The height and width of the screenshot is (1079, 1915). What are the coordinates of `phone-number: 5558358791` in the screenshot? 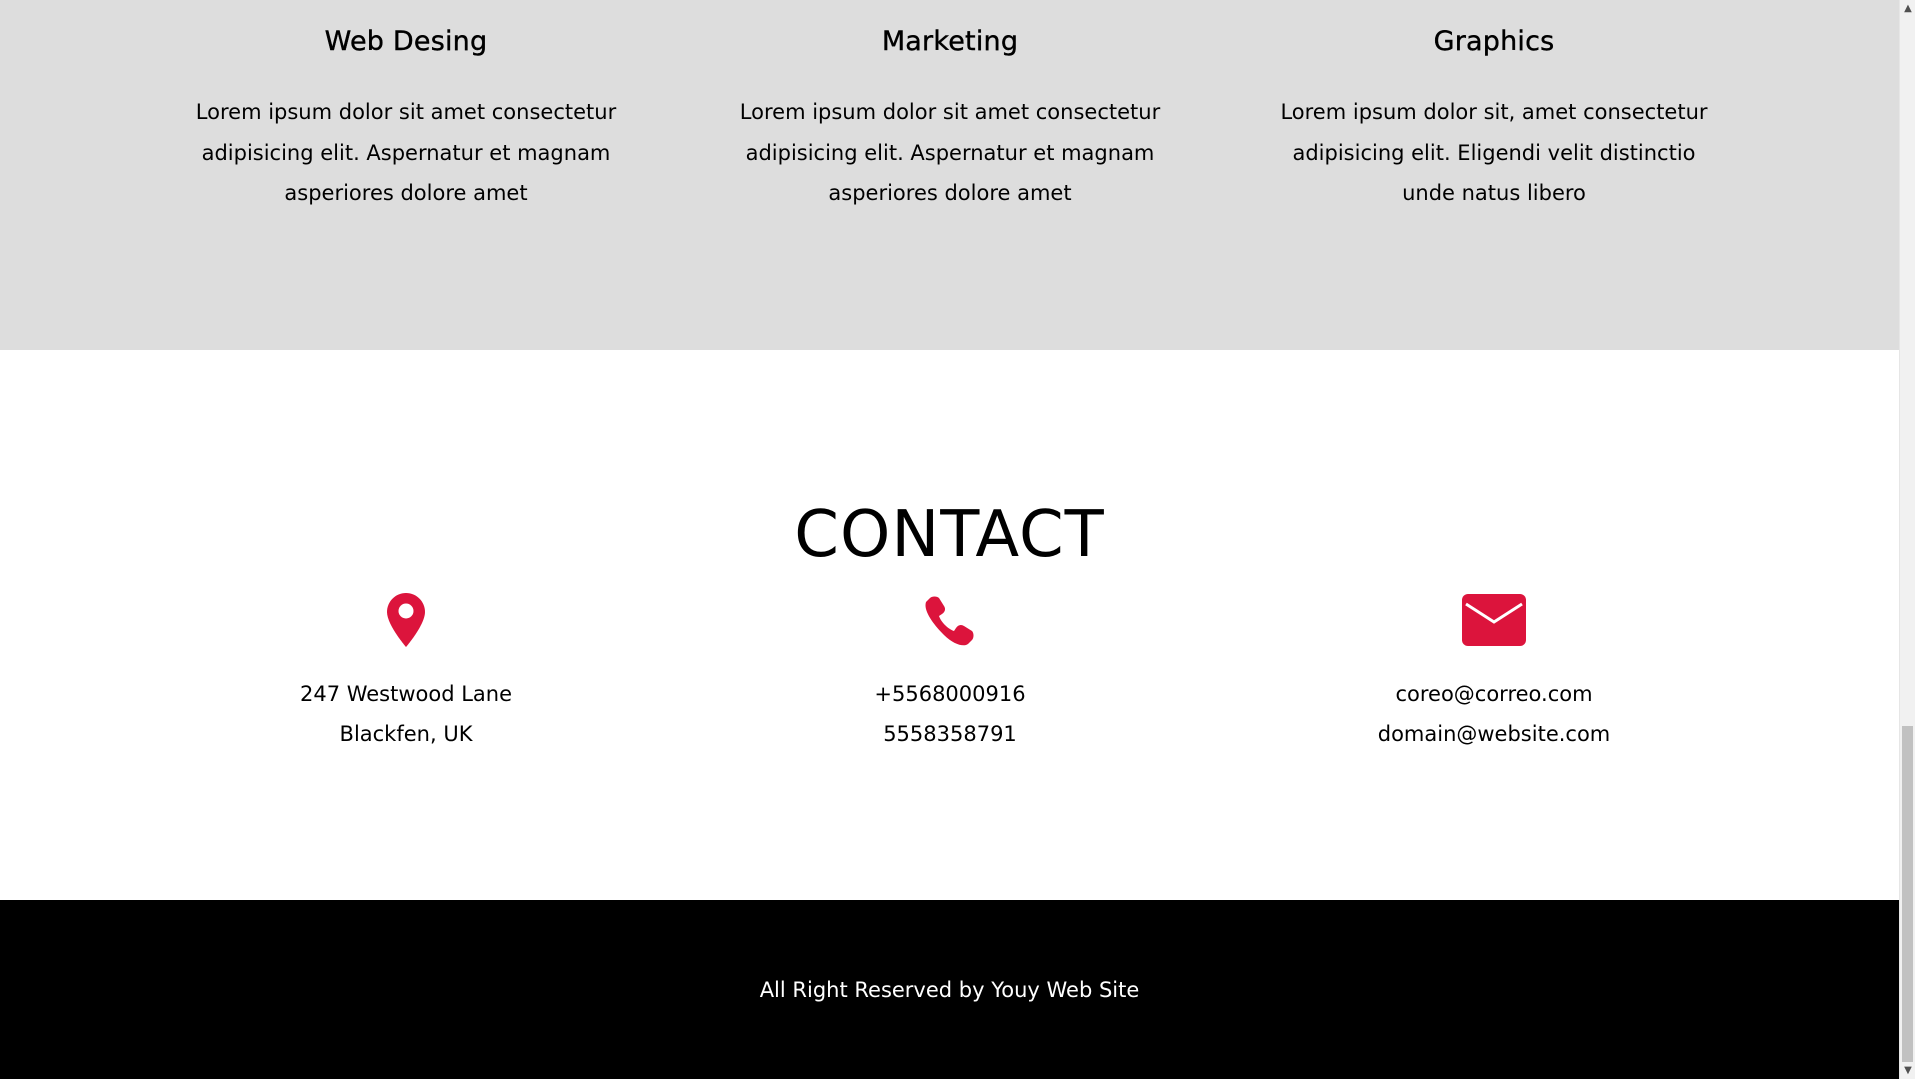 It's located at (950, 734).